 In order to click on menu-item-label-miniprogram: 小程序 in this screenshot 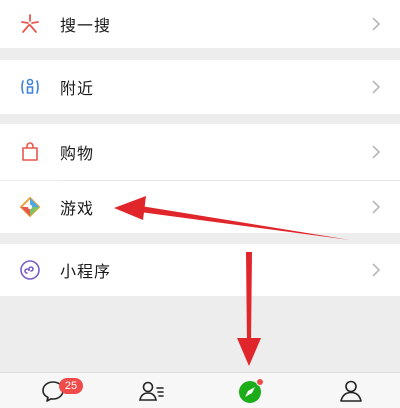, I will do `click(86, 271)`.